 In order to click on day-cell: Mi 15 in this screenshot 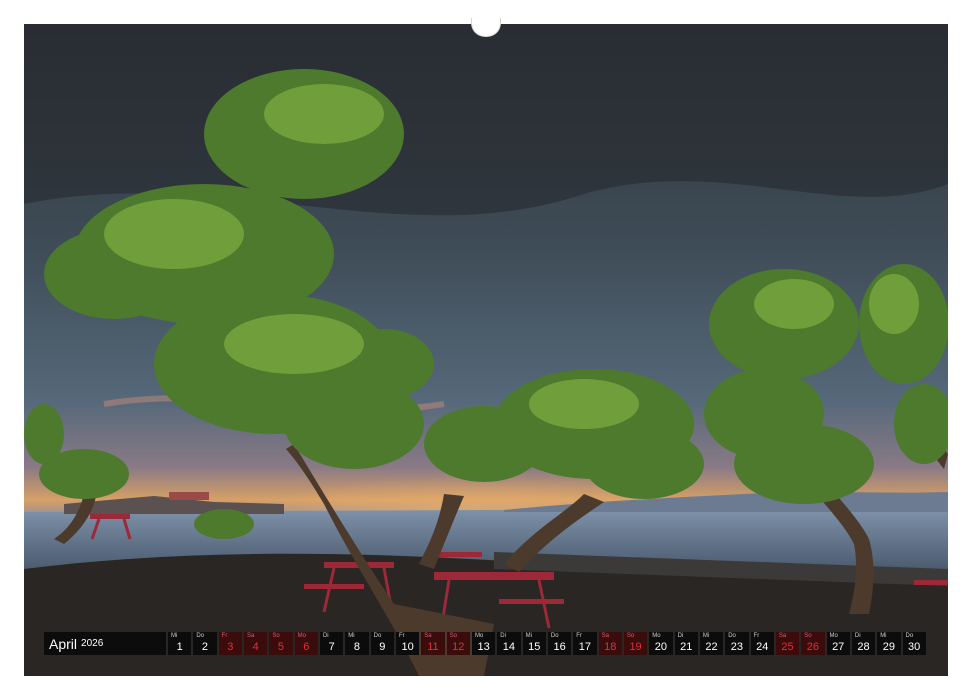, I will do `click(534, 643)`.